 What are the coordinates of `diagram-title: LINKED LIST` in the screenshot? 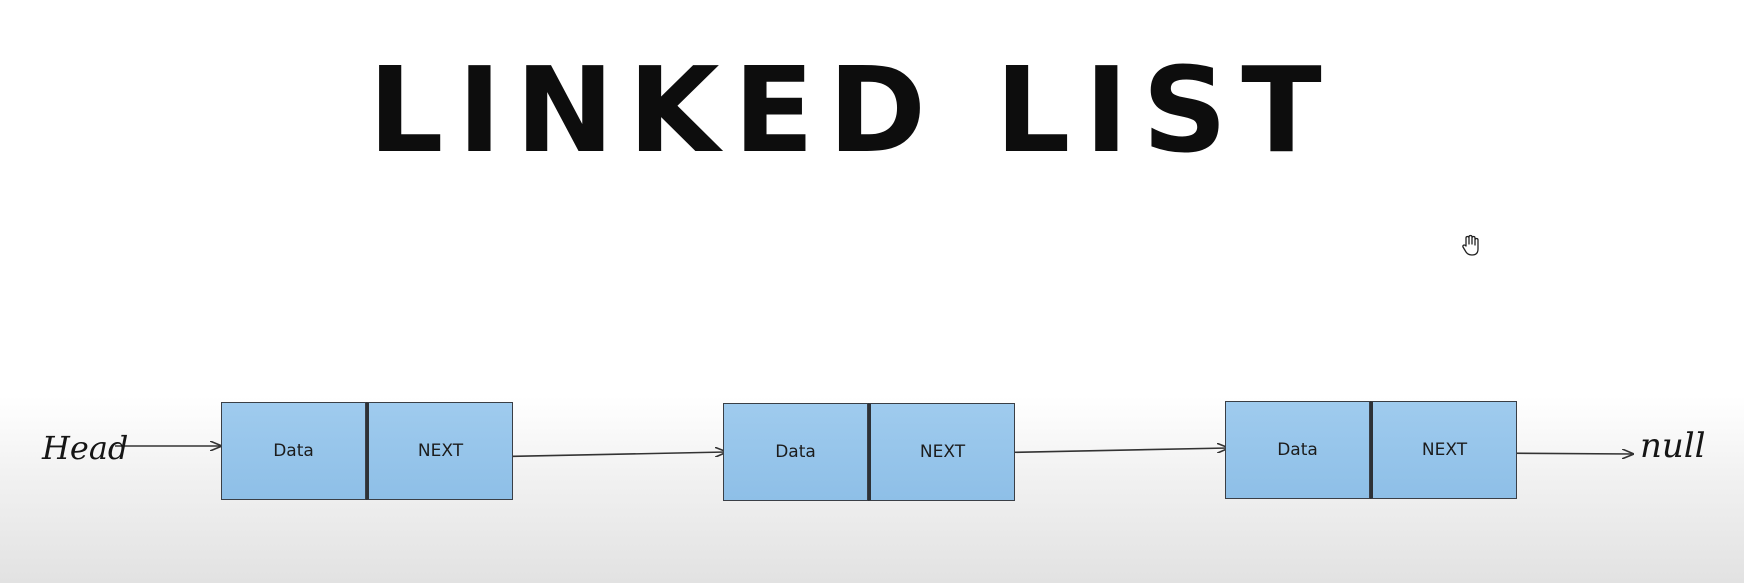 It's located at (852, 110).